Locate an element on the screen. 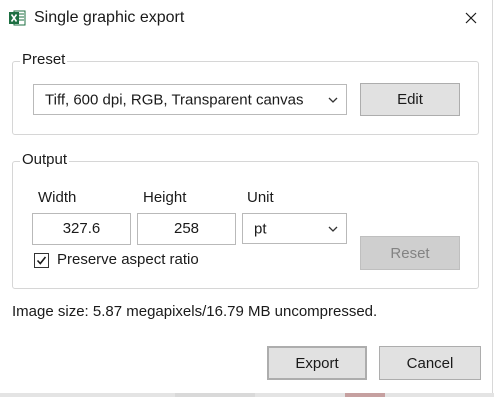 Image resolution: width=494 pixels, height=397 pixels. unit-selected-value: pt is located at coordinates (260, 228).